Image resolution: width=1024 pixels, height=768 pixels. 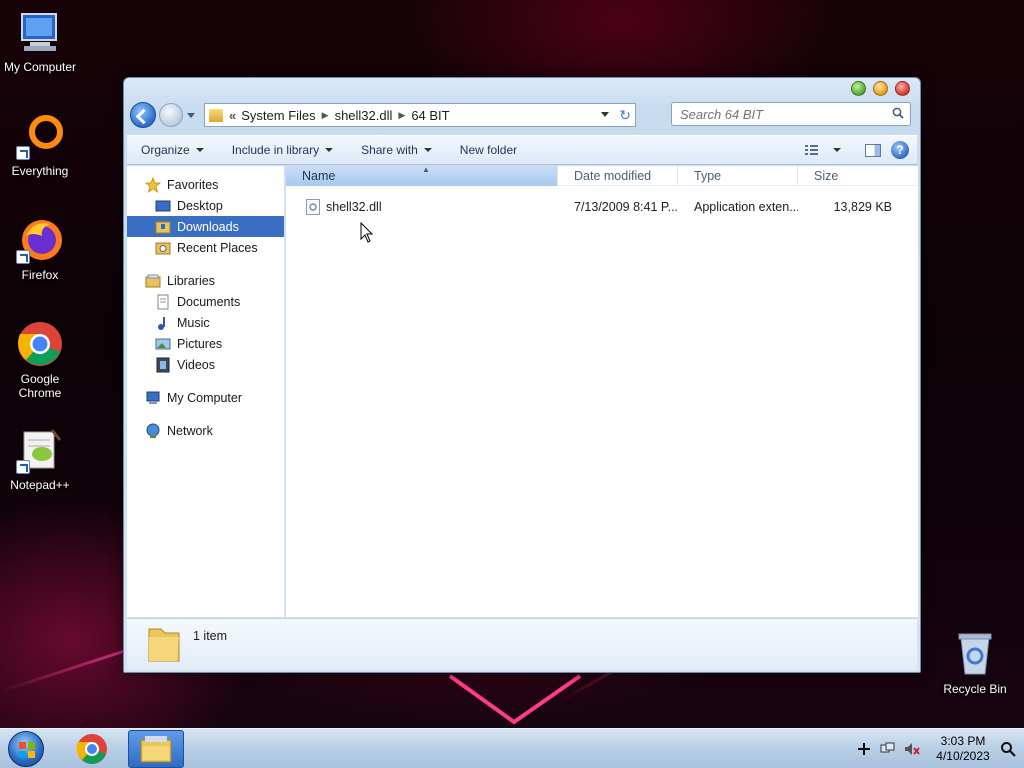 What do you see at coordinates (191, 280) in the screenshot?
I see `nav-item-label: Libraries` at bounding box center [191, 280].